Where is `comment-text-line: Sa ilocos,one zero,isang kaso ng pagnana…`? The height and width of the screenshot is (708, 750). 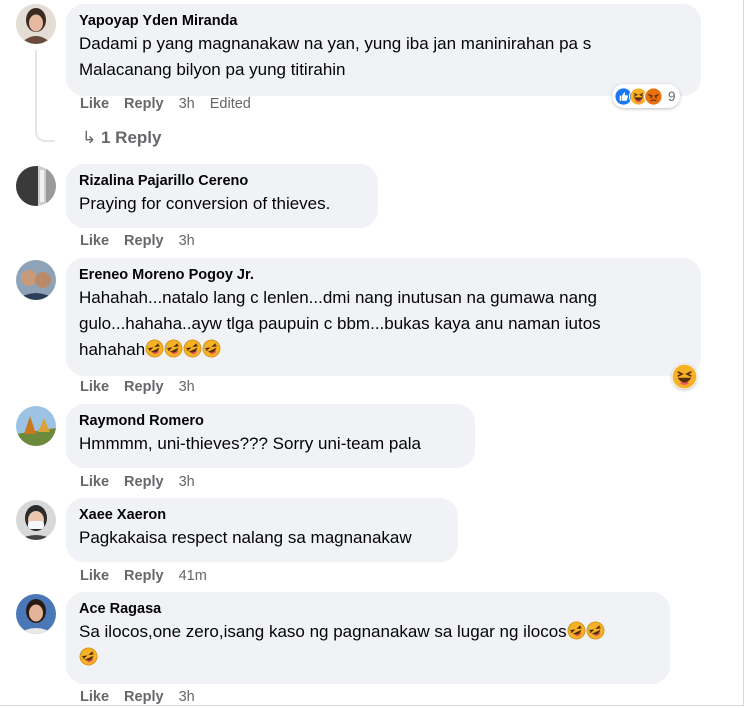 comment-text-line: Sa ilocos,one zero,isang kaso ng pagnana… is located at coordinates (367, 632).